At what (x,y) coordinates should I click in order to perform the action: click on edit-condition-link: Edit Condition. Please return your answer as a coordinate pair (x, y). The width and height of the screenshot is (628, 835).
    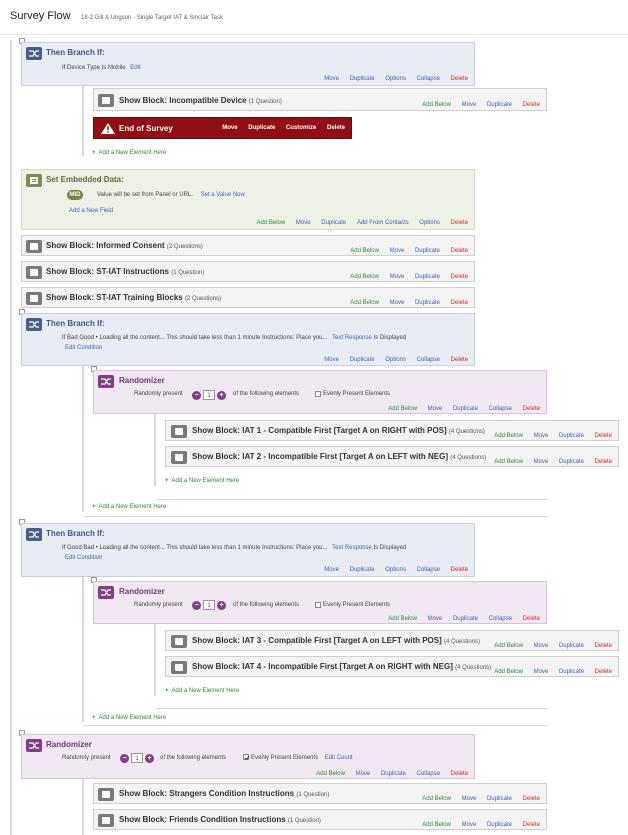
    Looking at the image, I should click on (83, 558).